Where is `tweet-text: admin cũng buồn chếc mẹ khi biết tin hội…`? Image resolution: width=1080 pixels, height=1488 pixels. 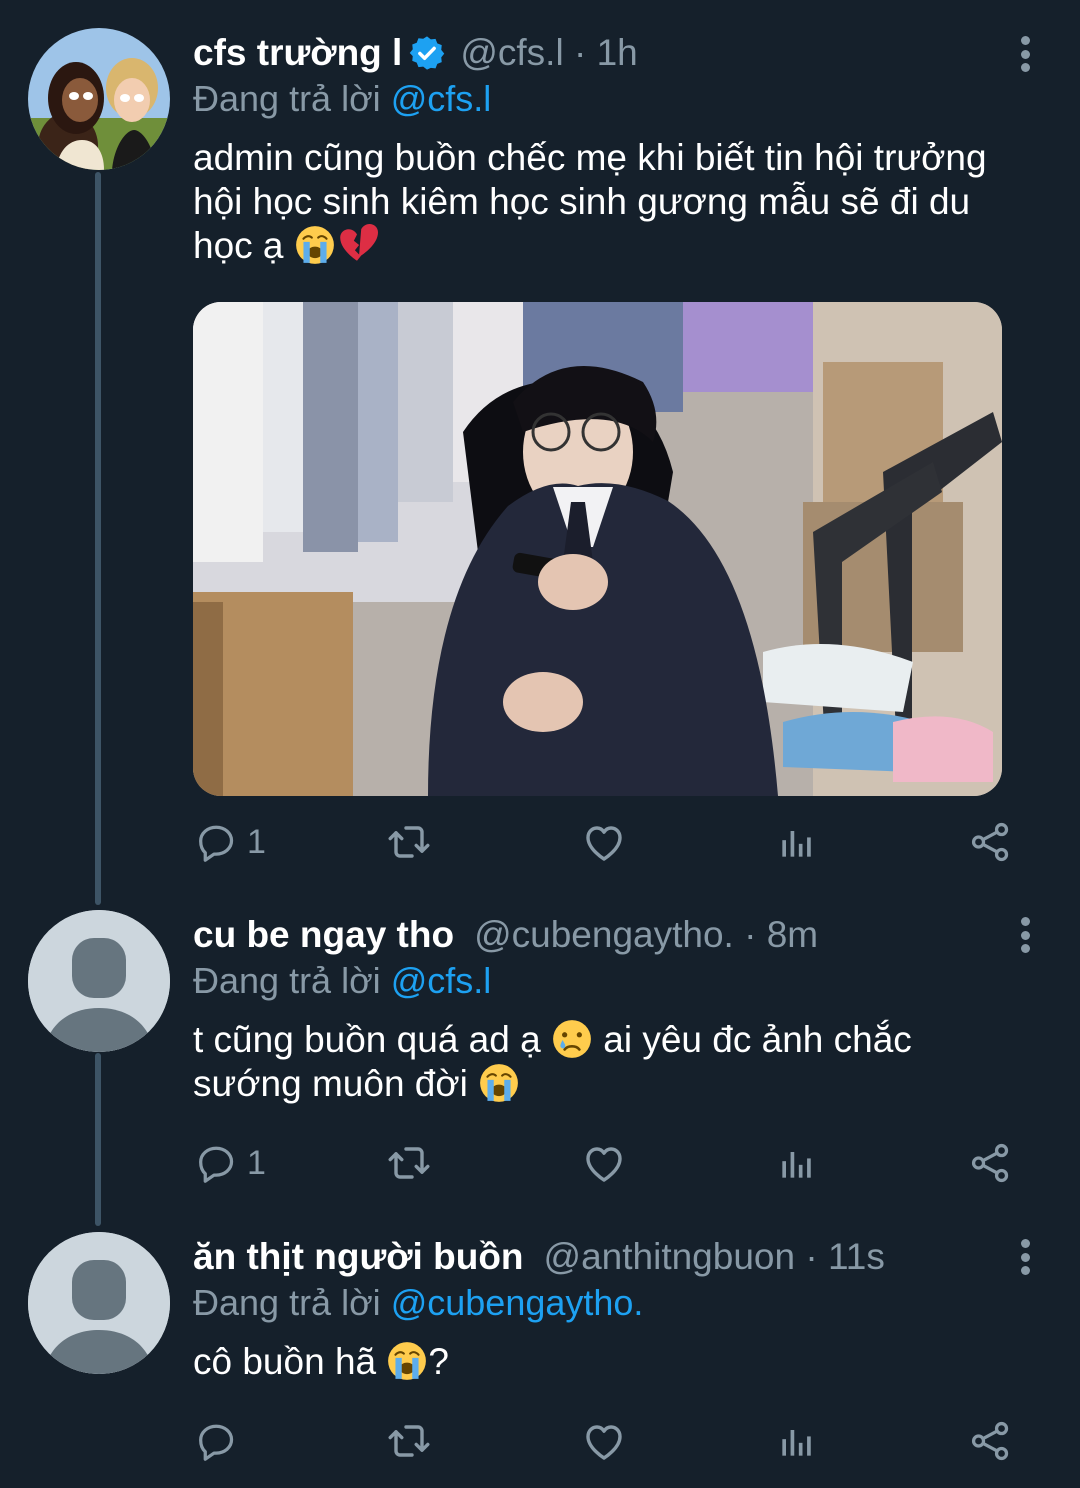
tweet-text: admin cũng buồn chếc mẹ khi biết tin hội… is located at coordinates (616, 202).